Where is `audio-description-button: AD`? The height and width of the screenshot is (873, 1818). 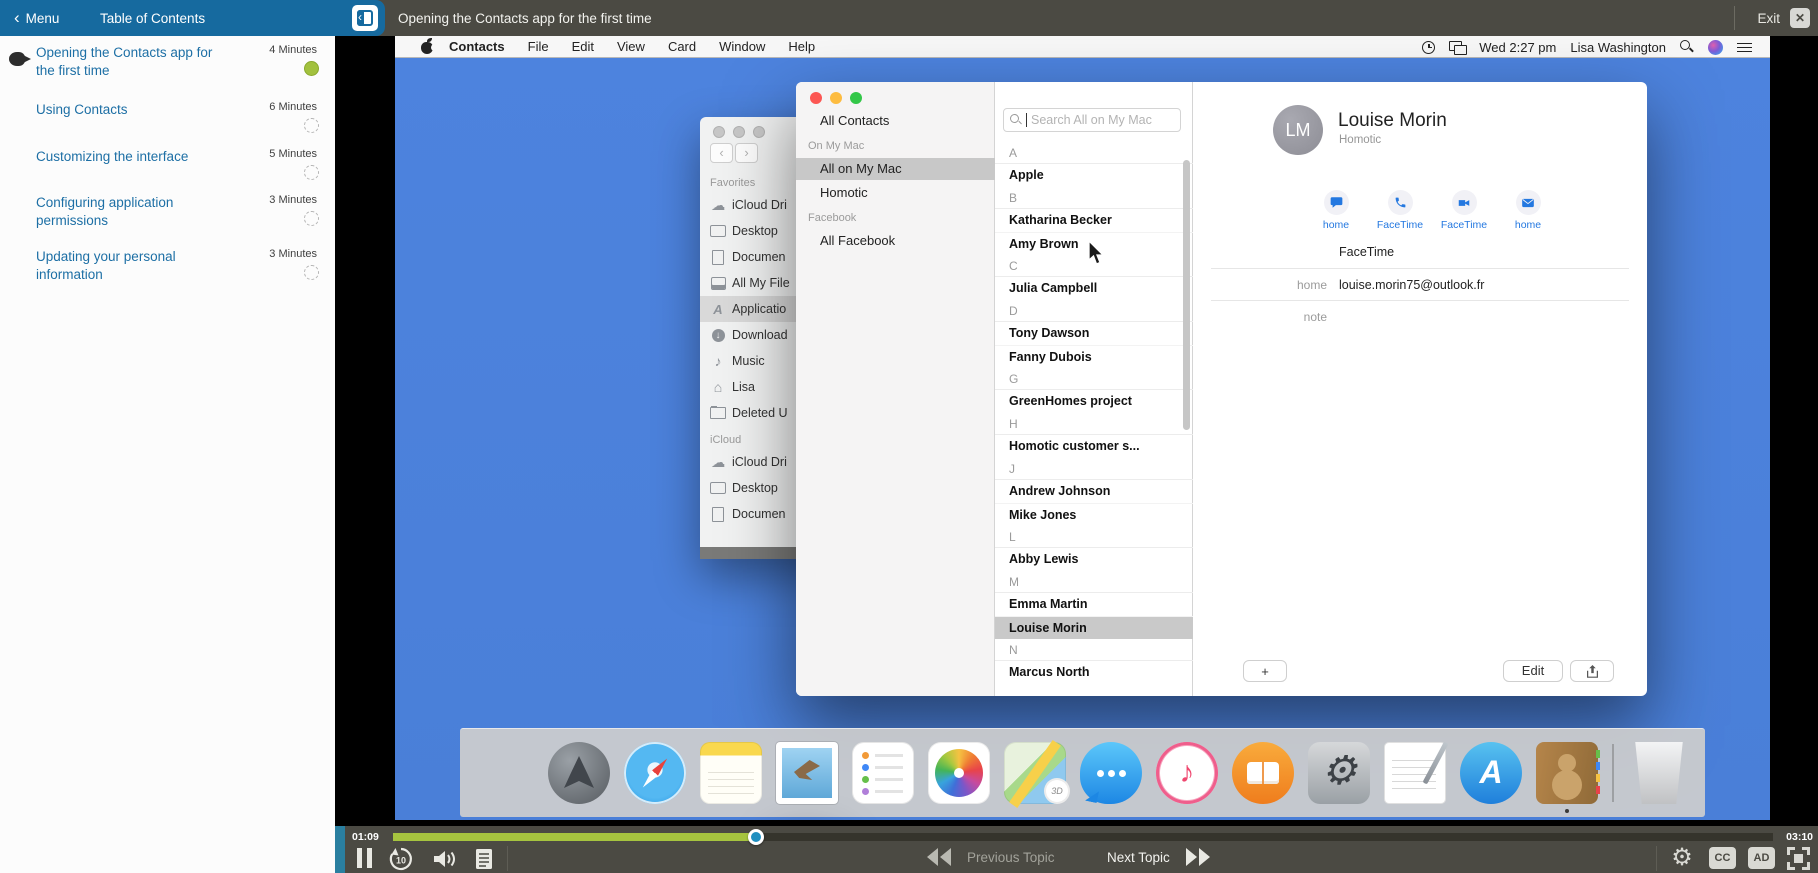 audio-description-button: AD is located at coordinates (1761, 858).